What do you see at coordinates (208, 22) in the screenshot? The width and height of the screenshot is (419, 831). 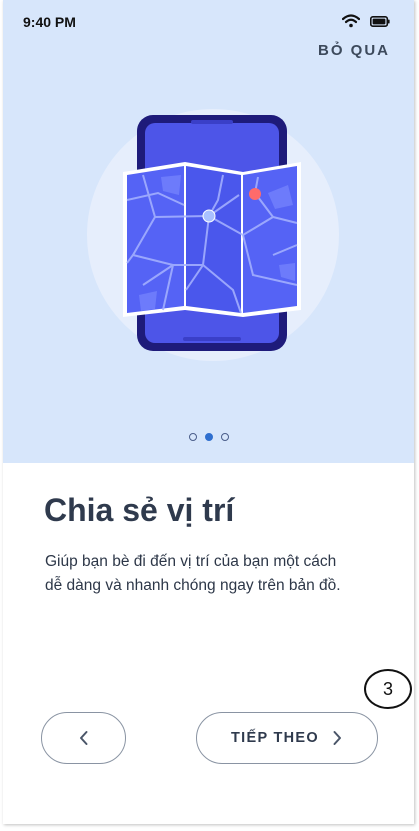 I see `status-bar: 9:40 PM` at bounding box center [208, 22].